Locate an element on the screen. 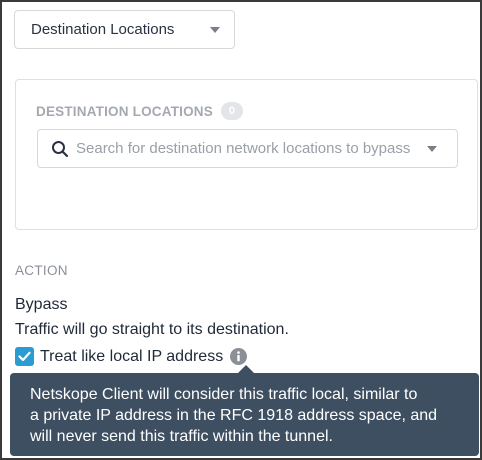 This screenshot has width=482, height=460. checkmark-icon is located at coordinates (24, 356).